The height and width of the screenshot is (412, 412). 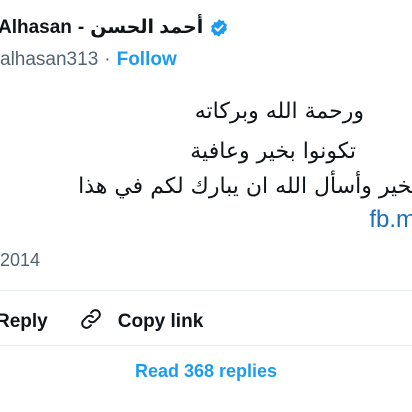 What do you see at coordinates (24, 322) in the screenshot?
I see `reply-button: Reply` at bounding box center [24, 322].